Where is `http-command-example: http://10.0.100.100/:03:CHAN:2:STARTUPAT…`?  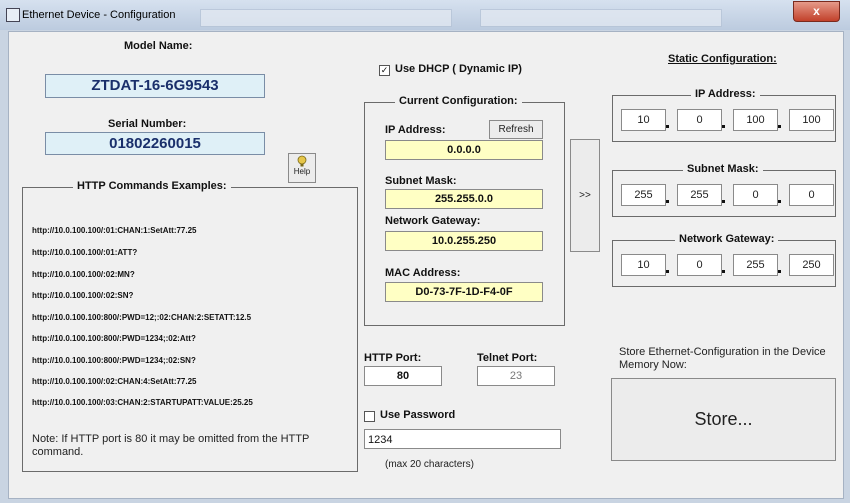 http-command-example: http://10.0.100.100/:03:CHAN:2:STARTUPAT… is located at coordinates (142, 402).